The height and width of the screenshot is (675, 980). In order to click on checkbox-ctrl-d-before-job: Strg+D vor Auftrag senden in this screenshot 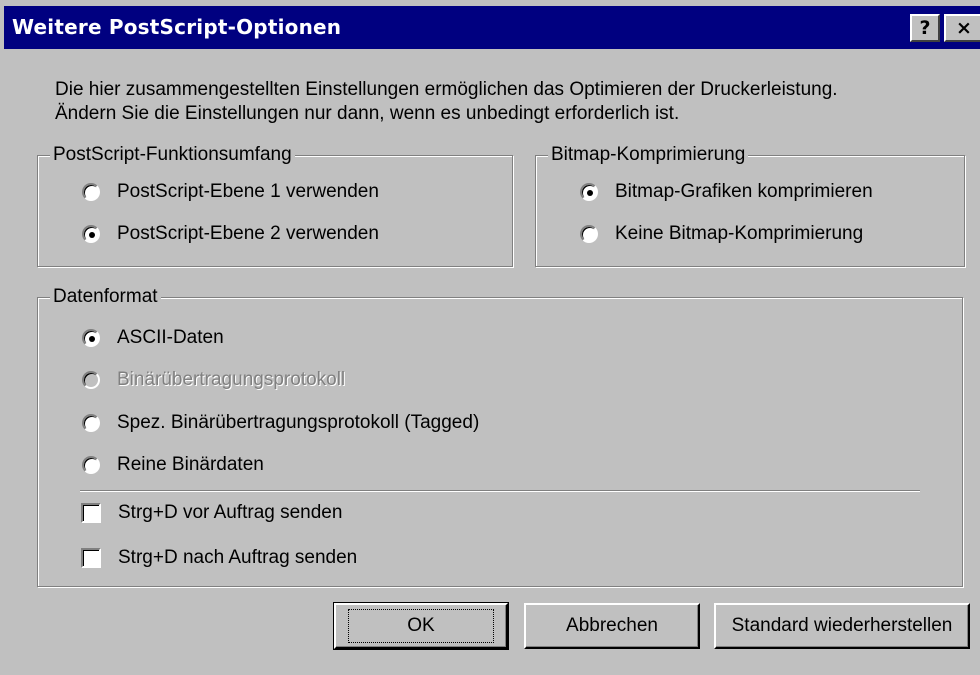, I will do `click(211, 513)`.